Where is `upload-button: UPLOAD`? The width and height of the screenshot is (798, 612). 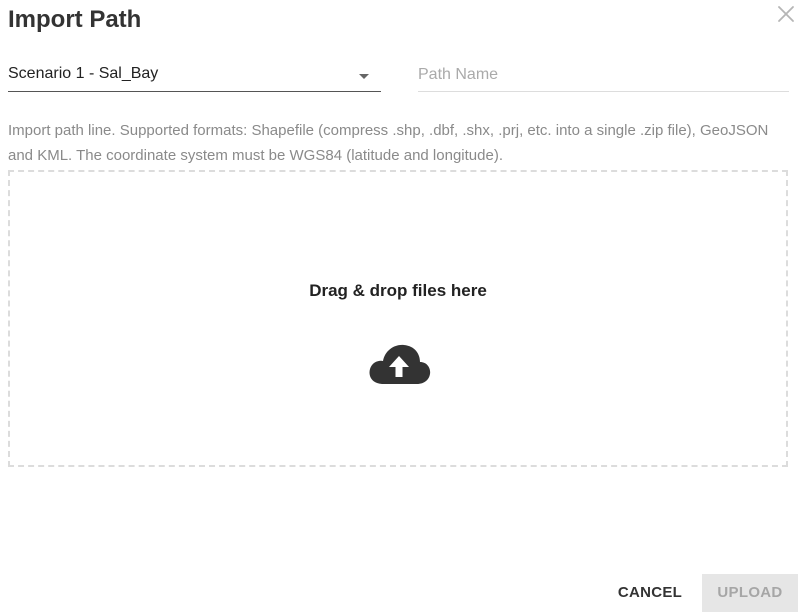 upload-button: UPLOAD is located at coordinates (750, 593).